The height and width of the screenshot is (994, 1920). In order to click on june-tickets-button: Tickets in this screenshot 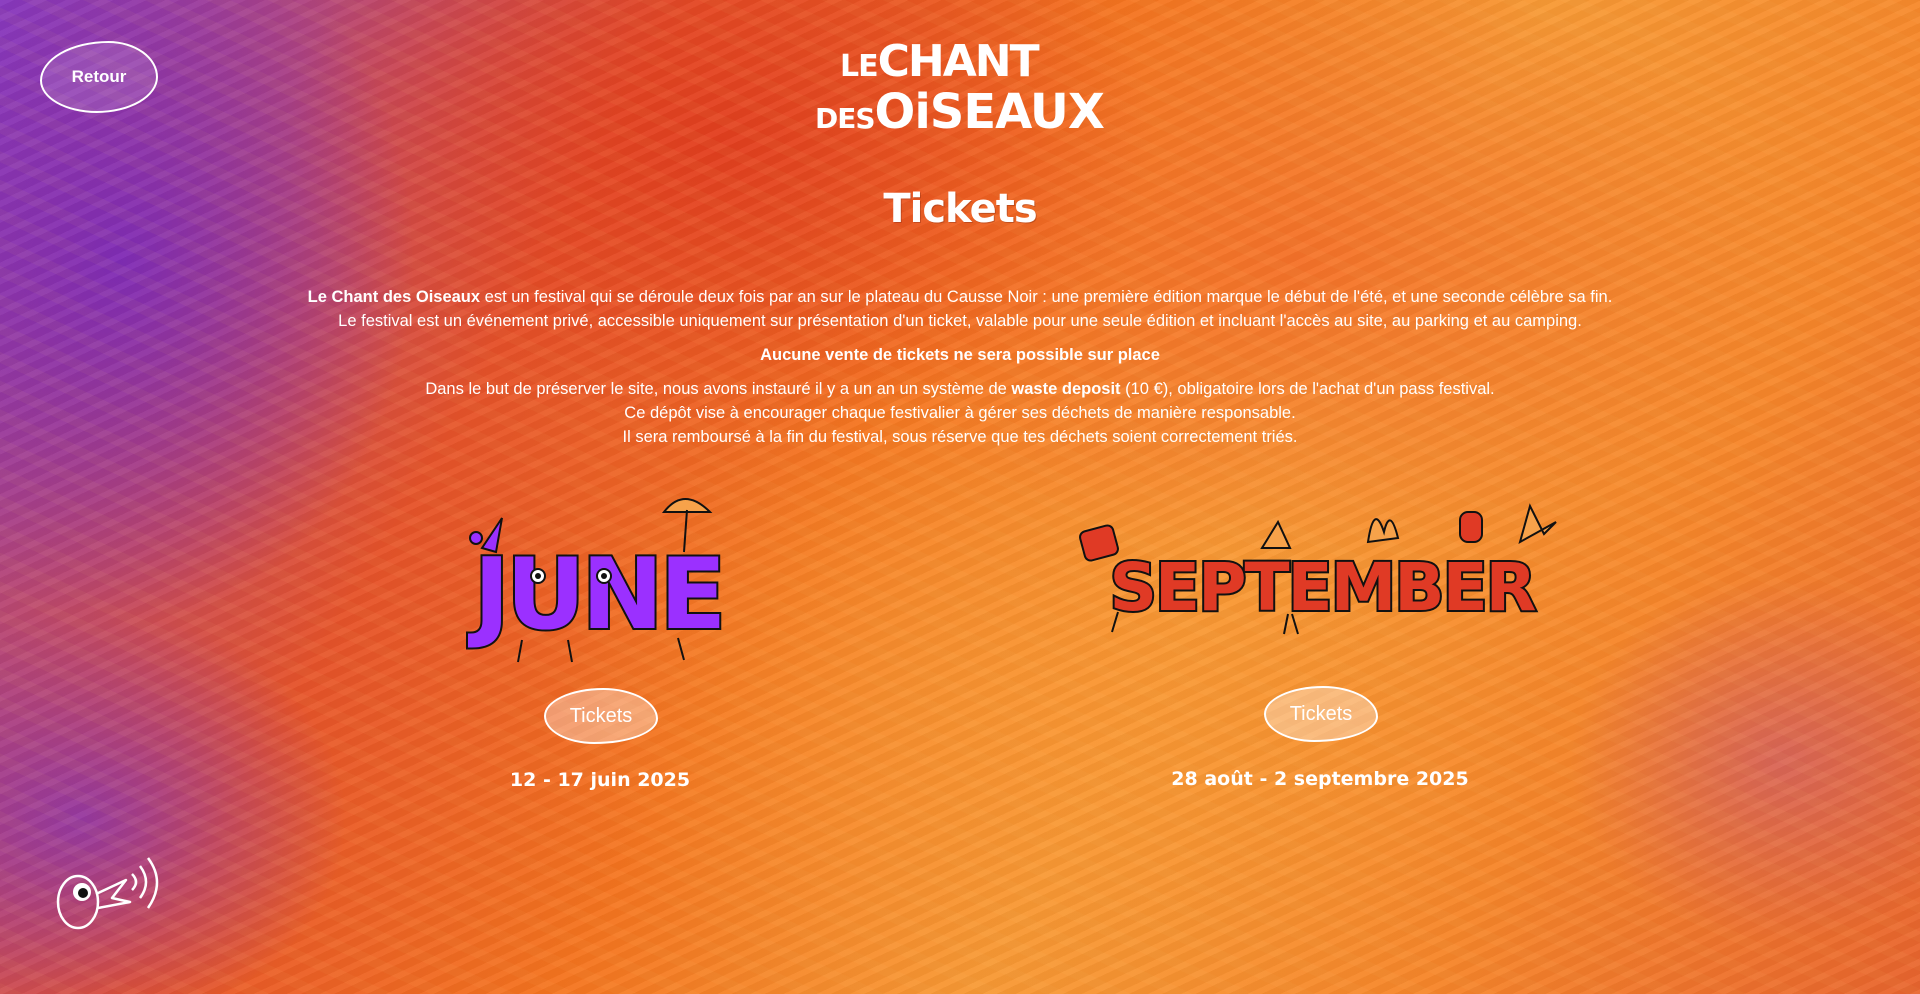, I will do `click(601, 716)`.